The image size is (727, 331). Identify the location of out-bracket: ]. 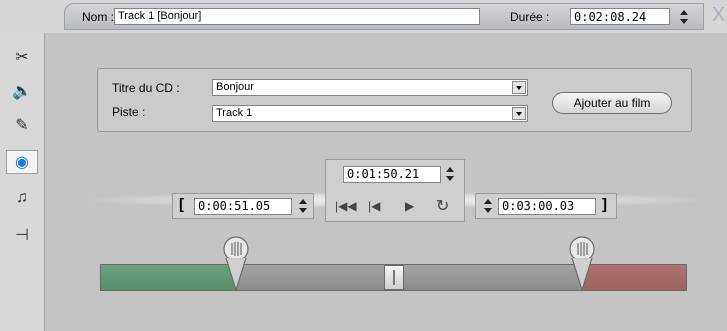
(604, 204).